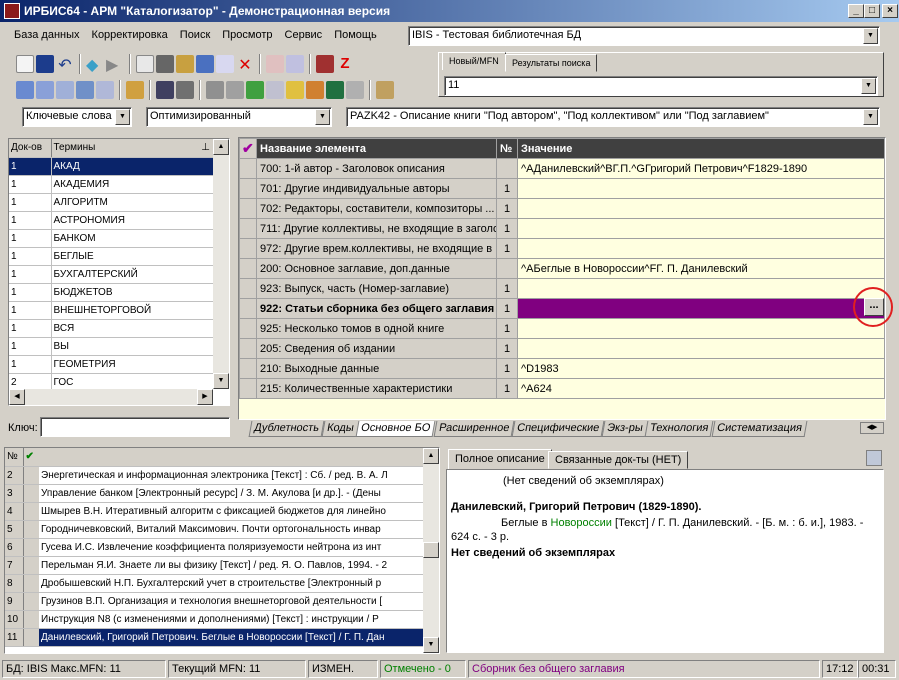  Describe the element at coordinates (225, 64) in the screenshot. I see `edit-icon` at that location.